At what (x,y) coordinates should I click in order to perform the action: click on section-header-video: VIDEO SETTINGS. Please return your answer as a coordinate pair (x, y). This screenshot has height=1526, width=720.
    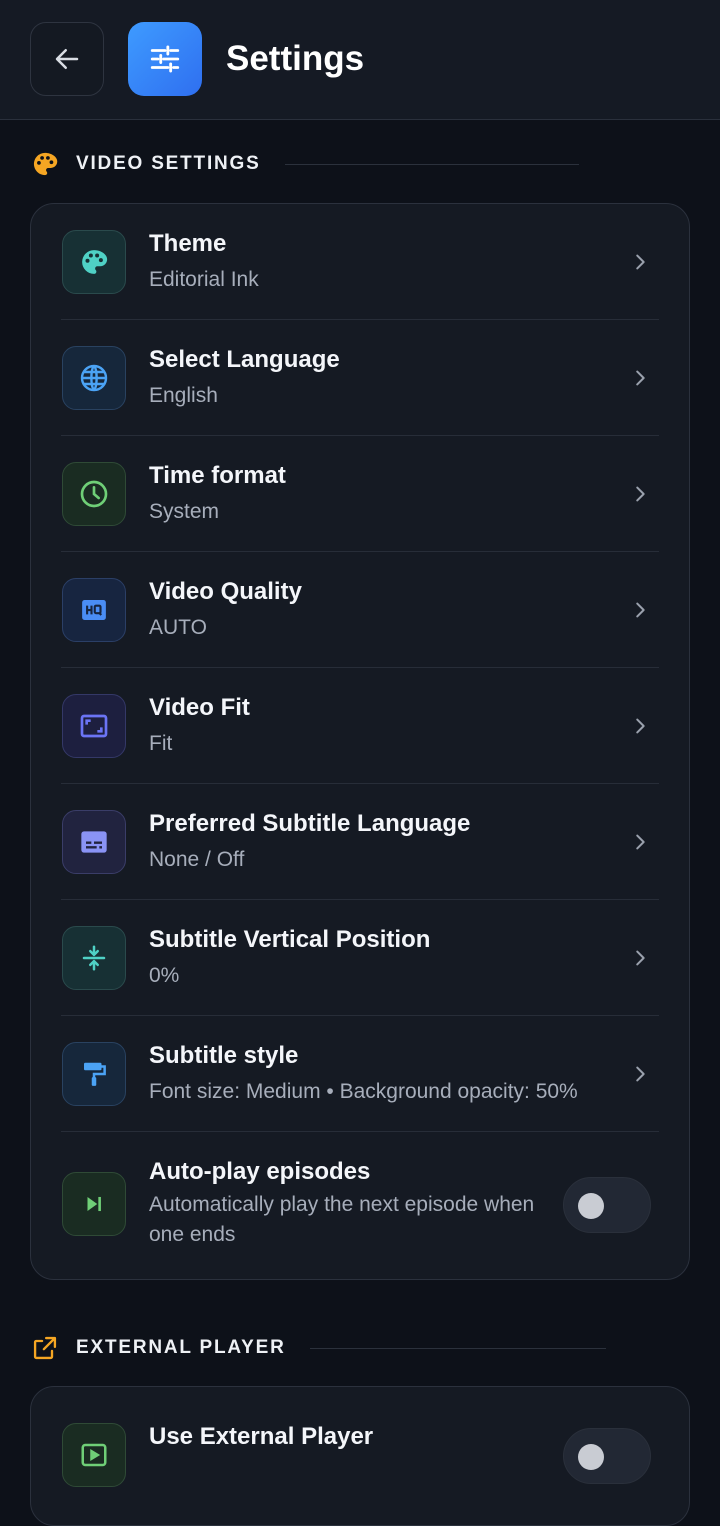
    Looking at the image, I should click on (304, 164).